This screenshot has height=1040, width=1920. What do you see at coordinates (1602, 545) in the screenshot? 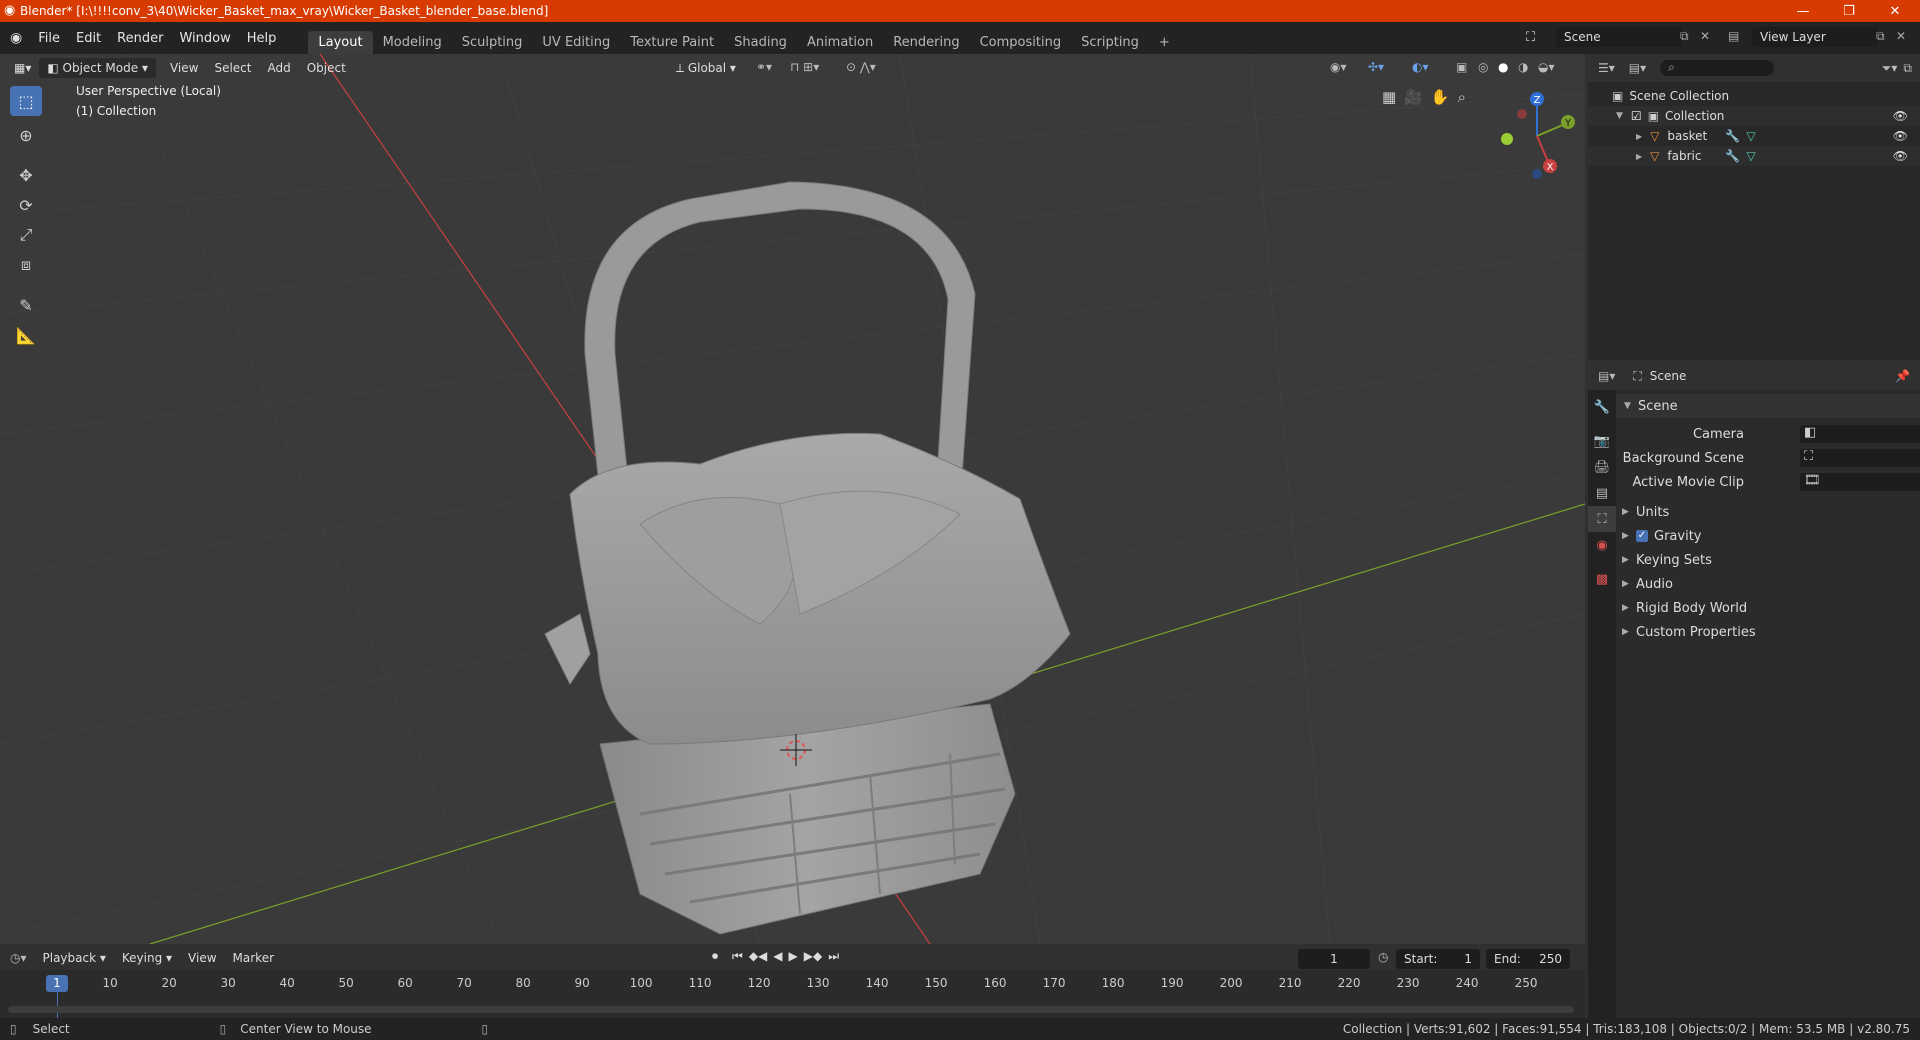
I see `world-tab-icon: ◉` at bounding box center [1602, 545].